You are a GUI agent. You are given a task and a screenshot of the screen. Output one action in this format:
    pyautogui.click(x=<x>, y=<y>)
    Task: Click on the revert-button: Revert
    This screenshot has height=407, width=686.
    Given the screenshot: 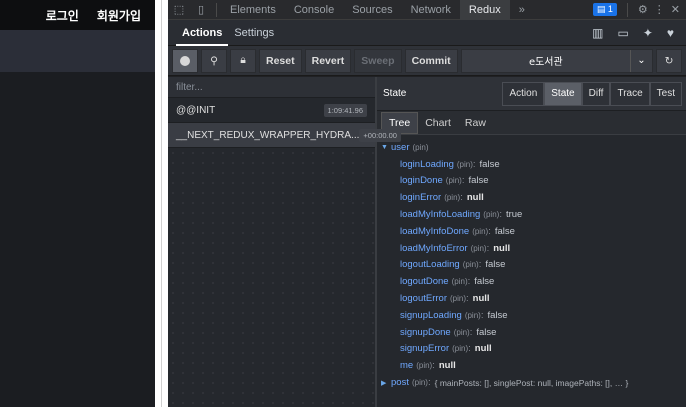 What is the action you would take?
    pyautogui.click(x=328, y=60)
    